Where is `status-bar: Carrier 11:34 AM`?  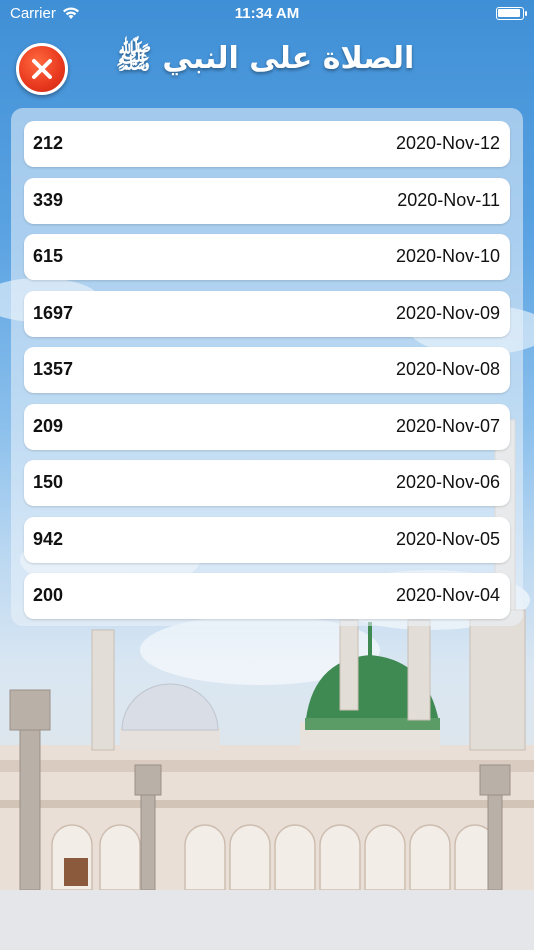
status-bar: Carrier 11:34 AM is located at coordinates (267, 14).